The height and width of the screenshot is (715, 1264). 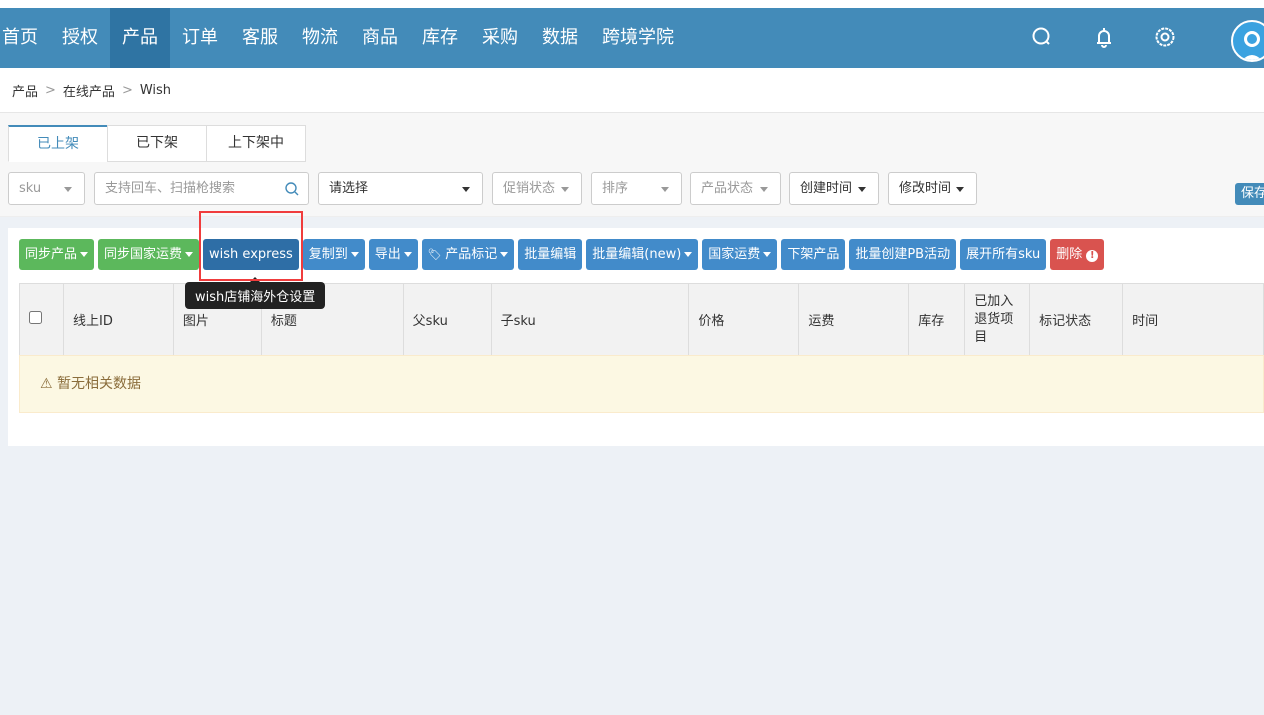 I want to click on action-button: 下架产品, so click(x=813, y=254).